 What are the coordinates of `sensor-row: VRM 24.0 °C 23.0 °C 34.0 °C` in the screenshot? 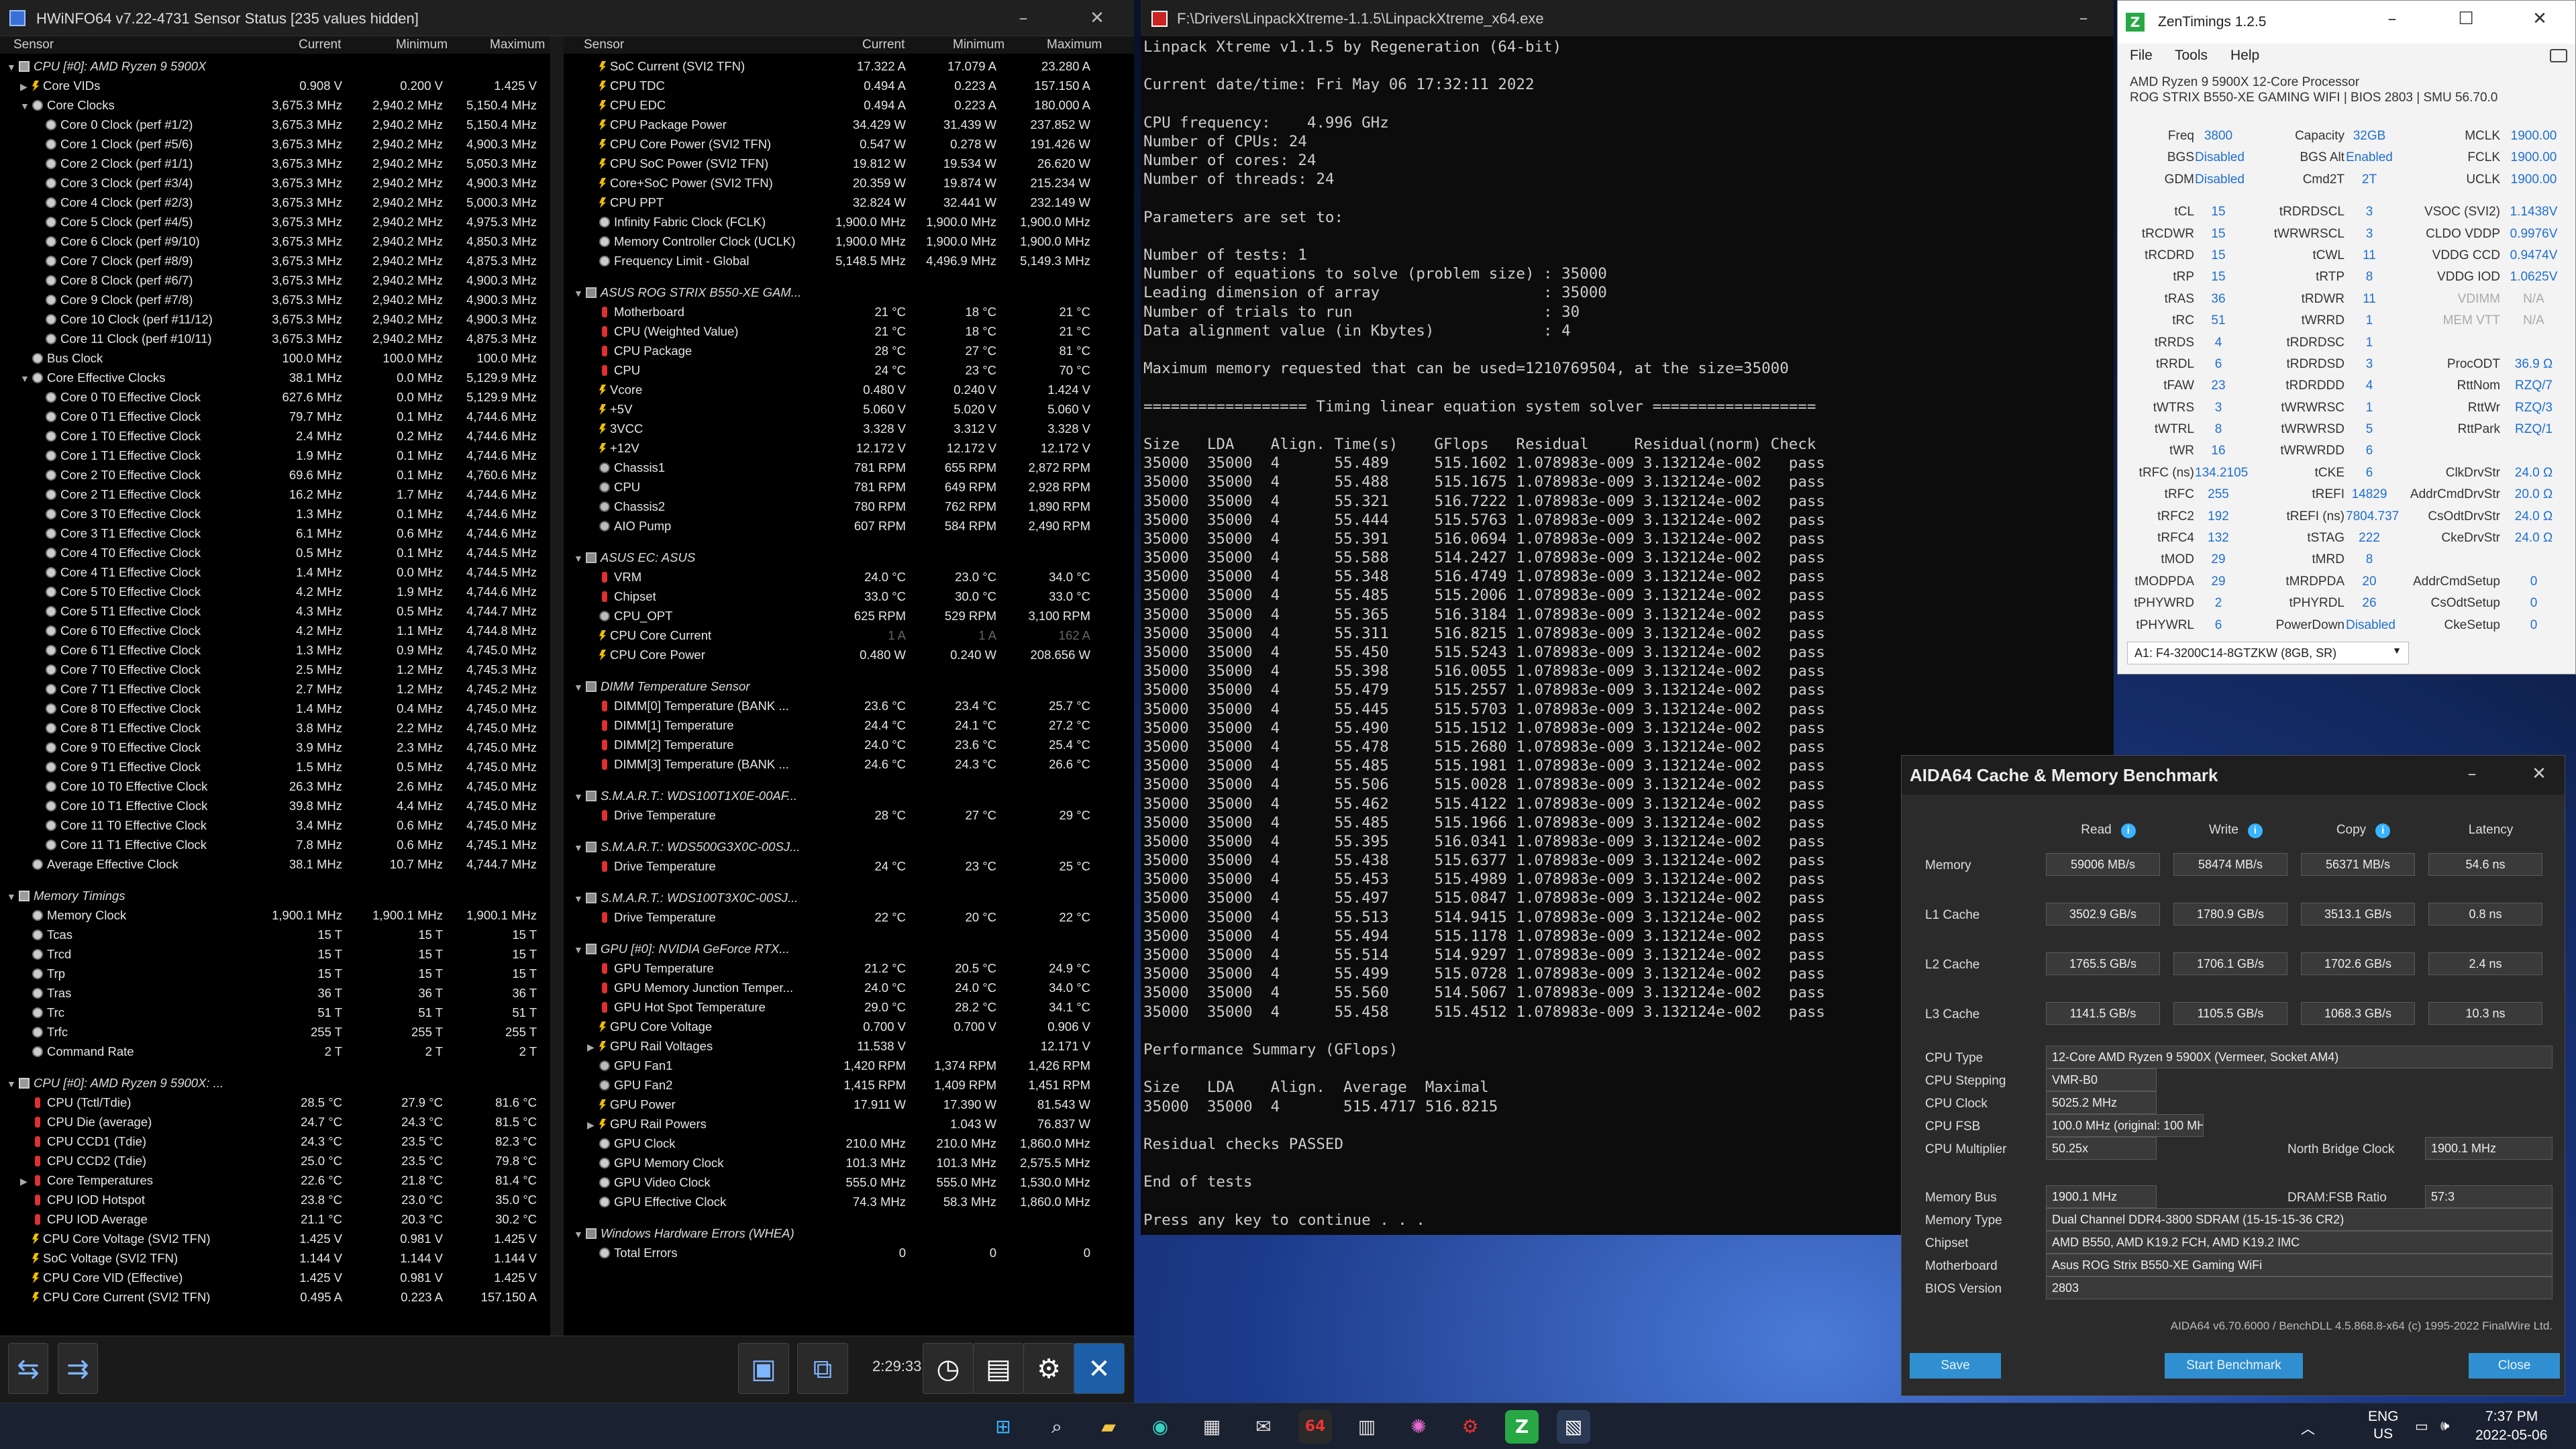 It's located at (842, 577).